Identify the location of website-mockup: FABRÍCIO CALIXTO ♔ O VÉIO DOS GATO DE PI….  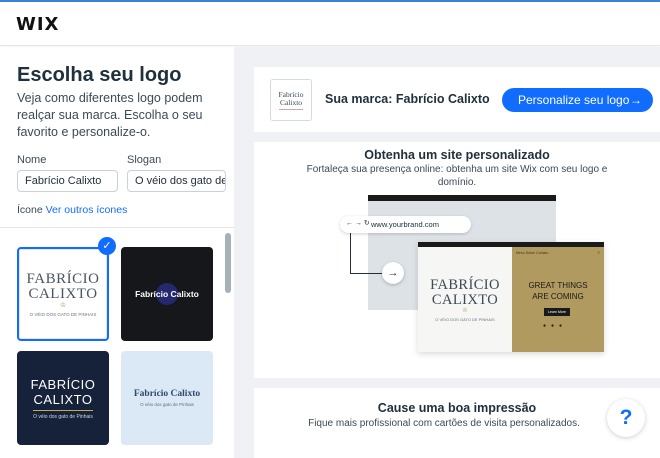
(511, 297).